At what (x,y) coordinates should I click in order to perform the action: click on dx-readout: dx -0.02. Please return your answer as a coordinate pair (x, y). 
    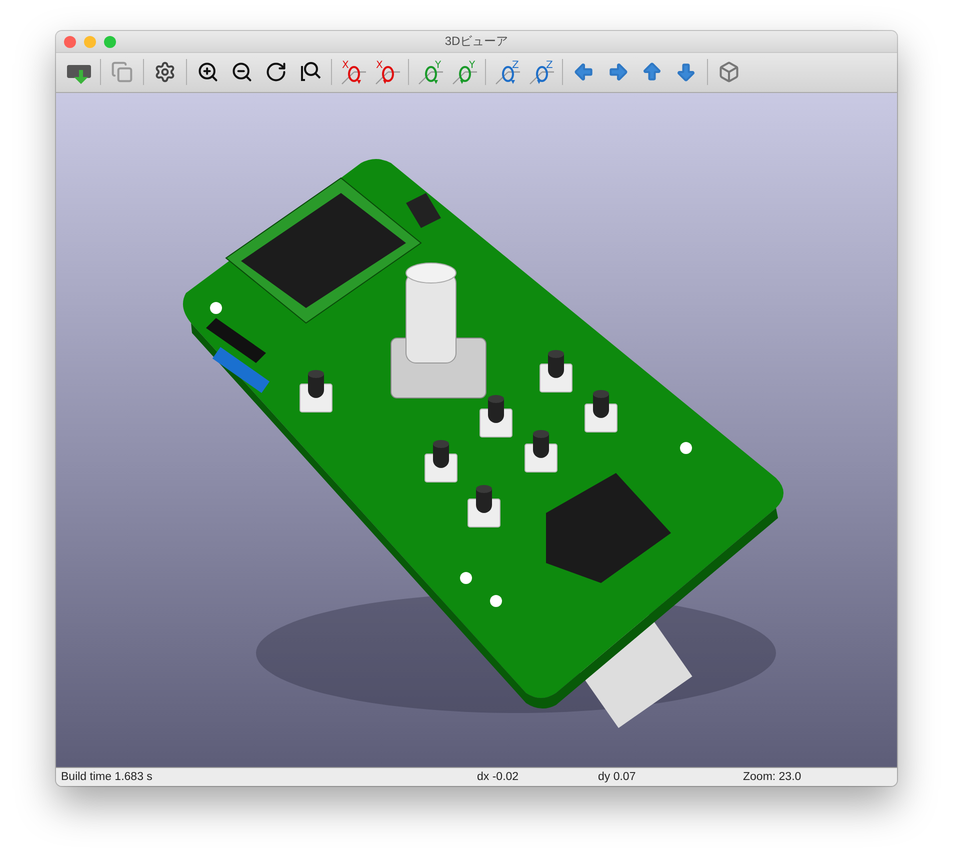
    Looking at the image, I should click on (498, 776).